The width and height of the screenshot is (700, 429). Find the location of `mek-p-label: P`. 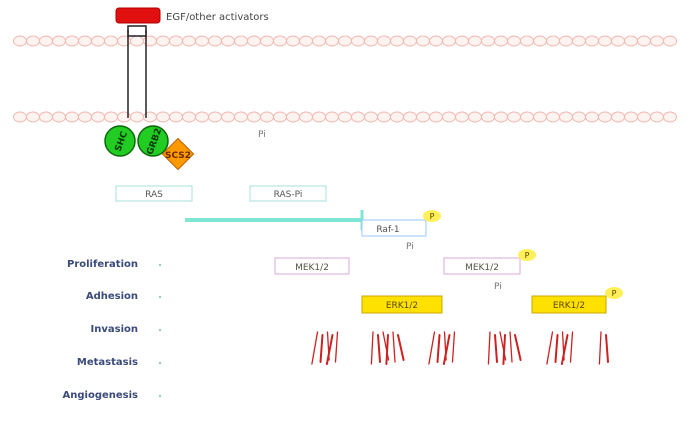

mek-p-label: P is located at coordinates (527, 255).